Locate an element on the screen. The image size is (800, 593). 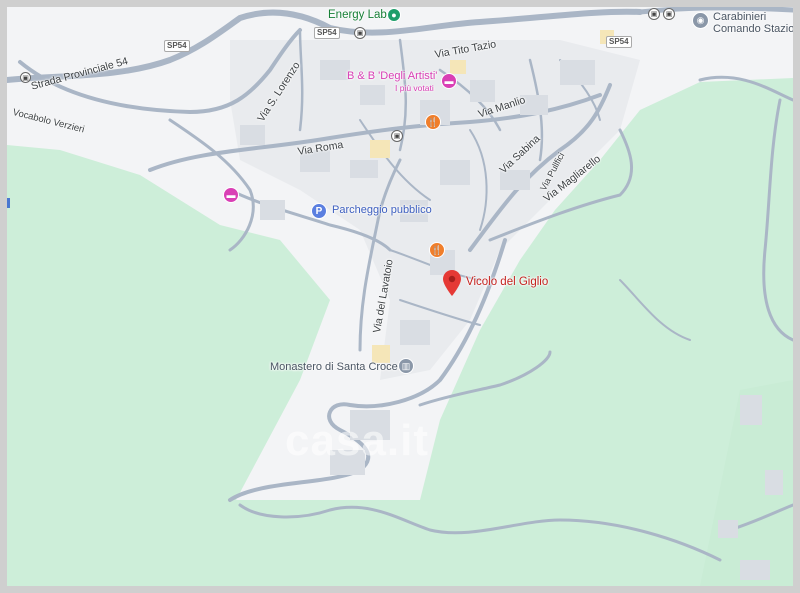
parking-icon: P is located at coordinates (319, 211).